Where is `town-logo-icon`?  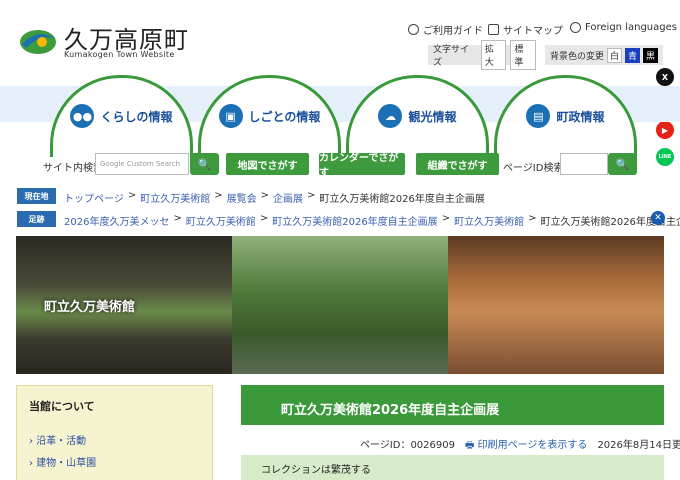
town-logo-icon is located at coordinates (38, 40).